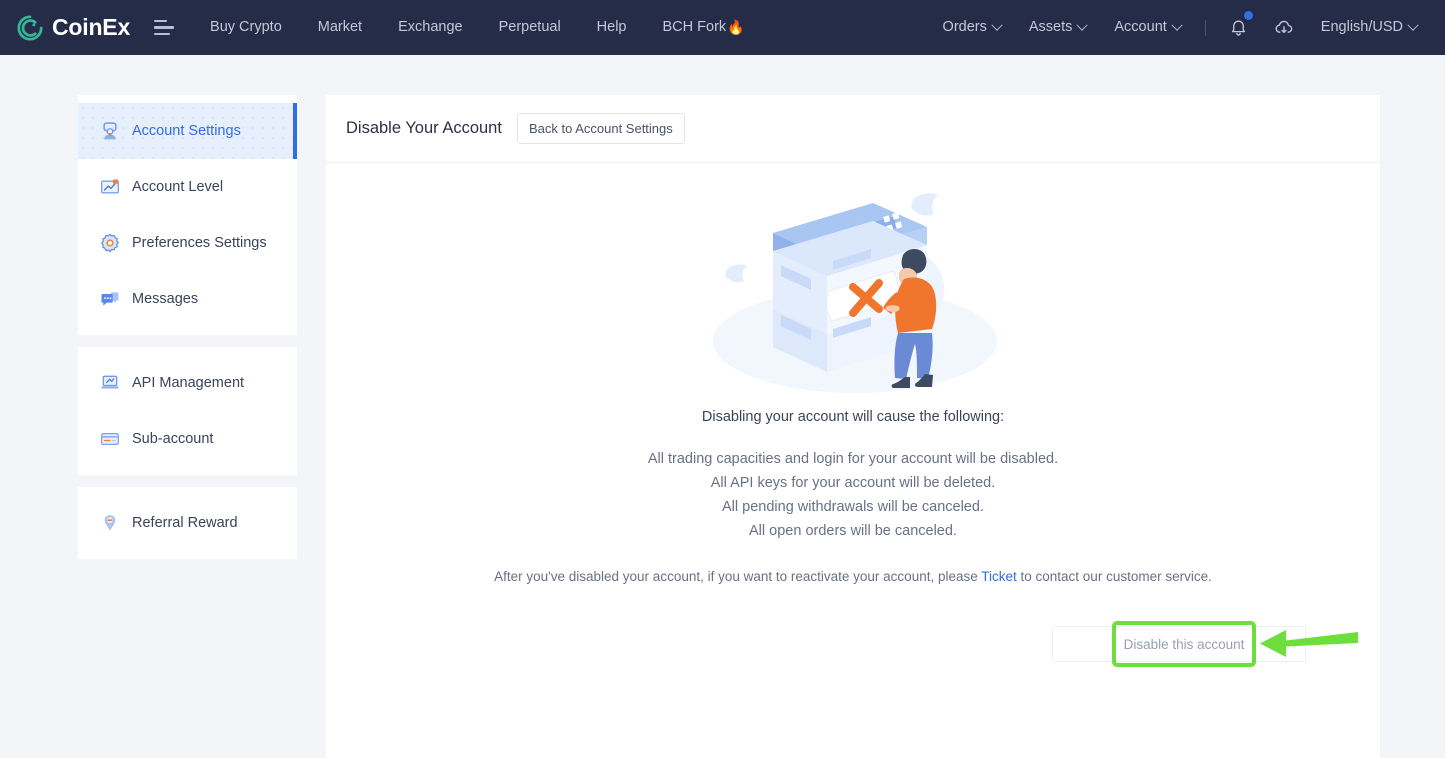 The height and width of the screenshot is (758, 1445). I want to click on sidebar-item-preferences-settings: Preferences Settings, so click(187, 243).